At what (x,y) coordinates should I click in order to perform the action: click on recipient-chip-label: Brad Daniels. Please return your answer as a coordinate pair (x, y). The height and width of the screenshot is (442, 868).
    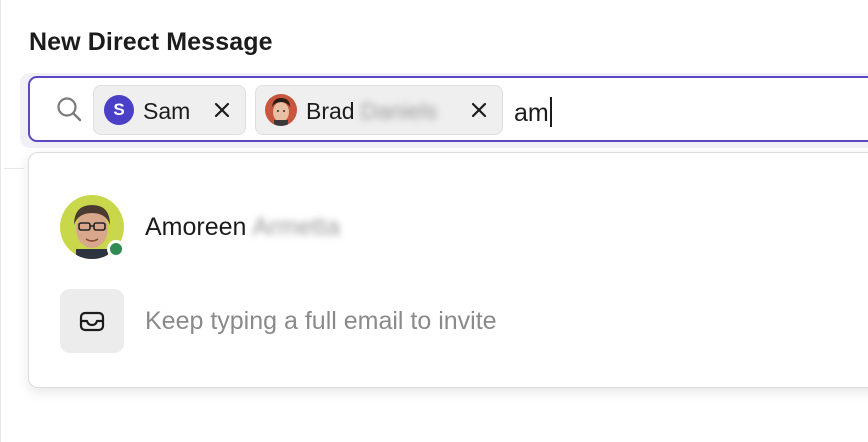
    Looking at the image, I should click on (372, 111).